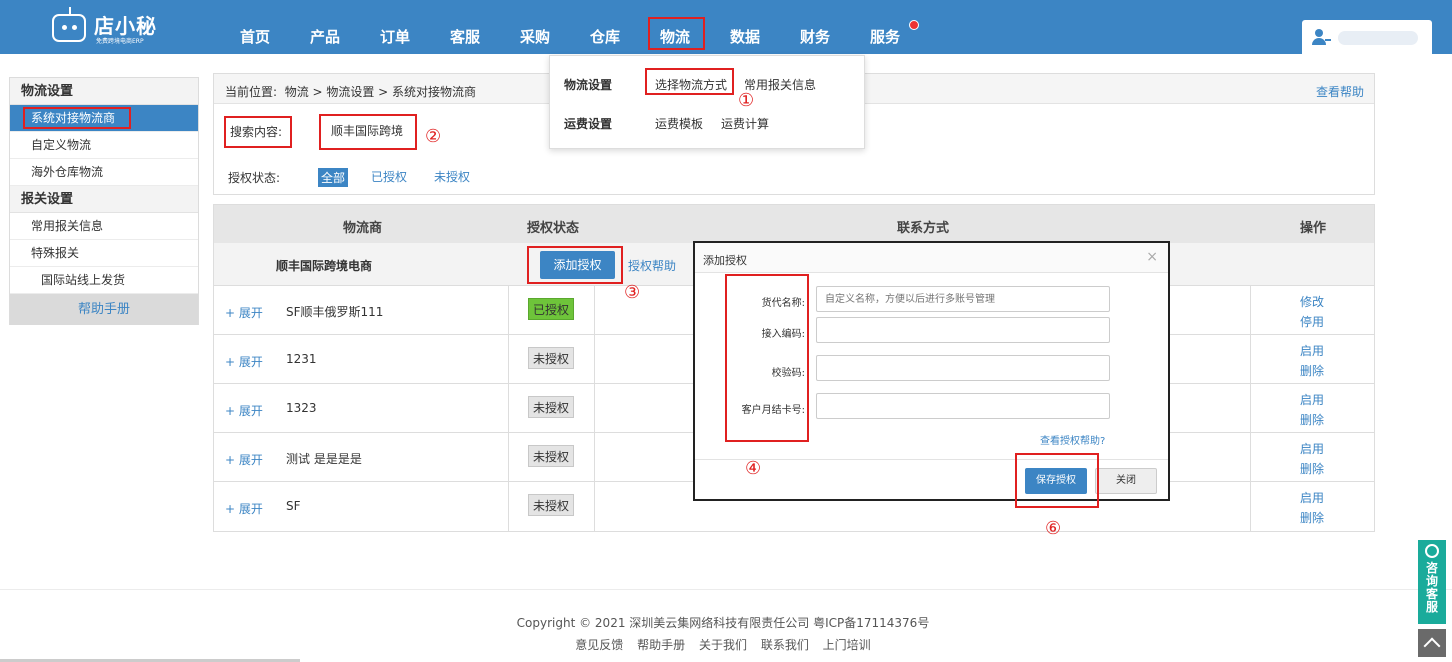 This screenshot has height=662, width=1452. What do you see at coordinates (767, 358) in the screenshot?
I see `annotation-box-modal-fields` at bounding box center [767, 358].